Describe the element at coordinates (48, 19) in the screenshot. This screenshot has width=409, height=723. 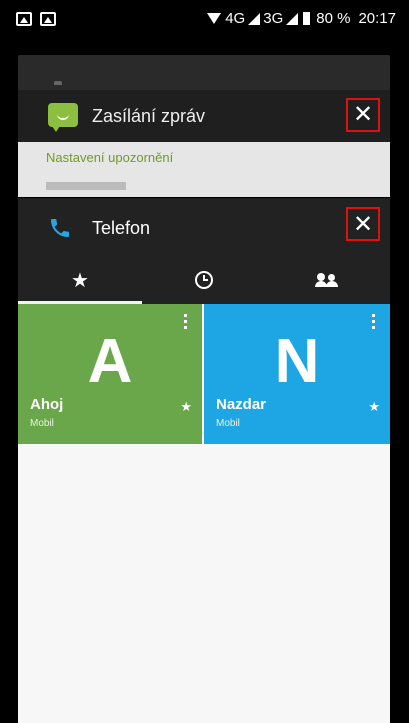
I see `gallery-icon` at that location.